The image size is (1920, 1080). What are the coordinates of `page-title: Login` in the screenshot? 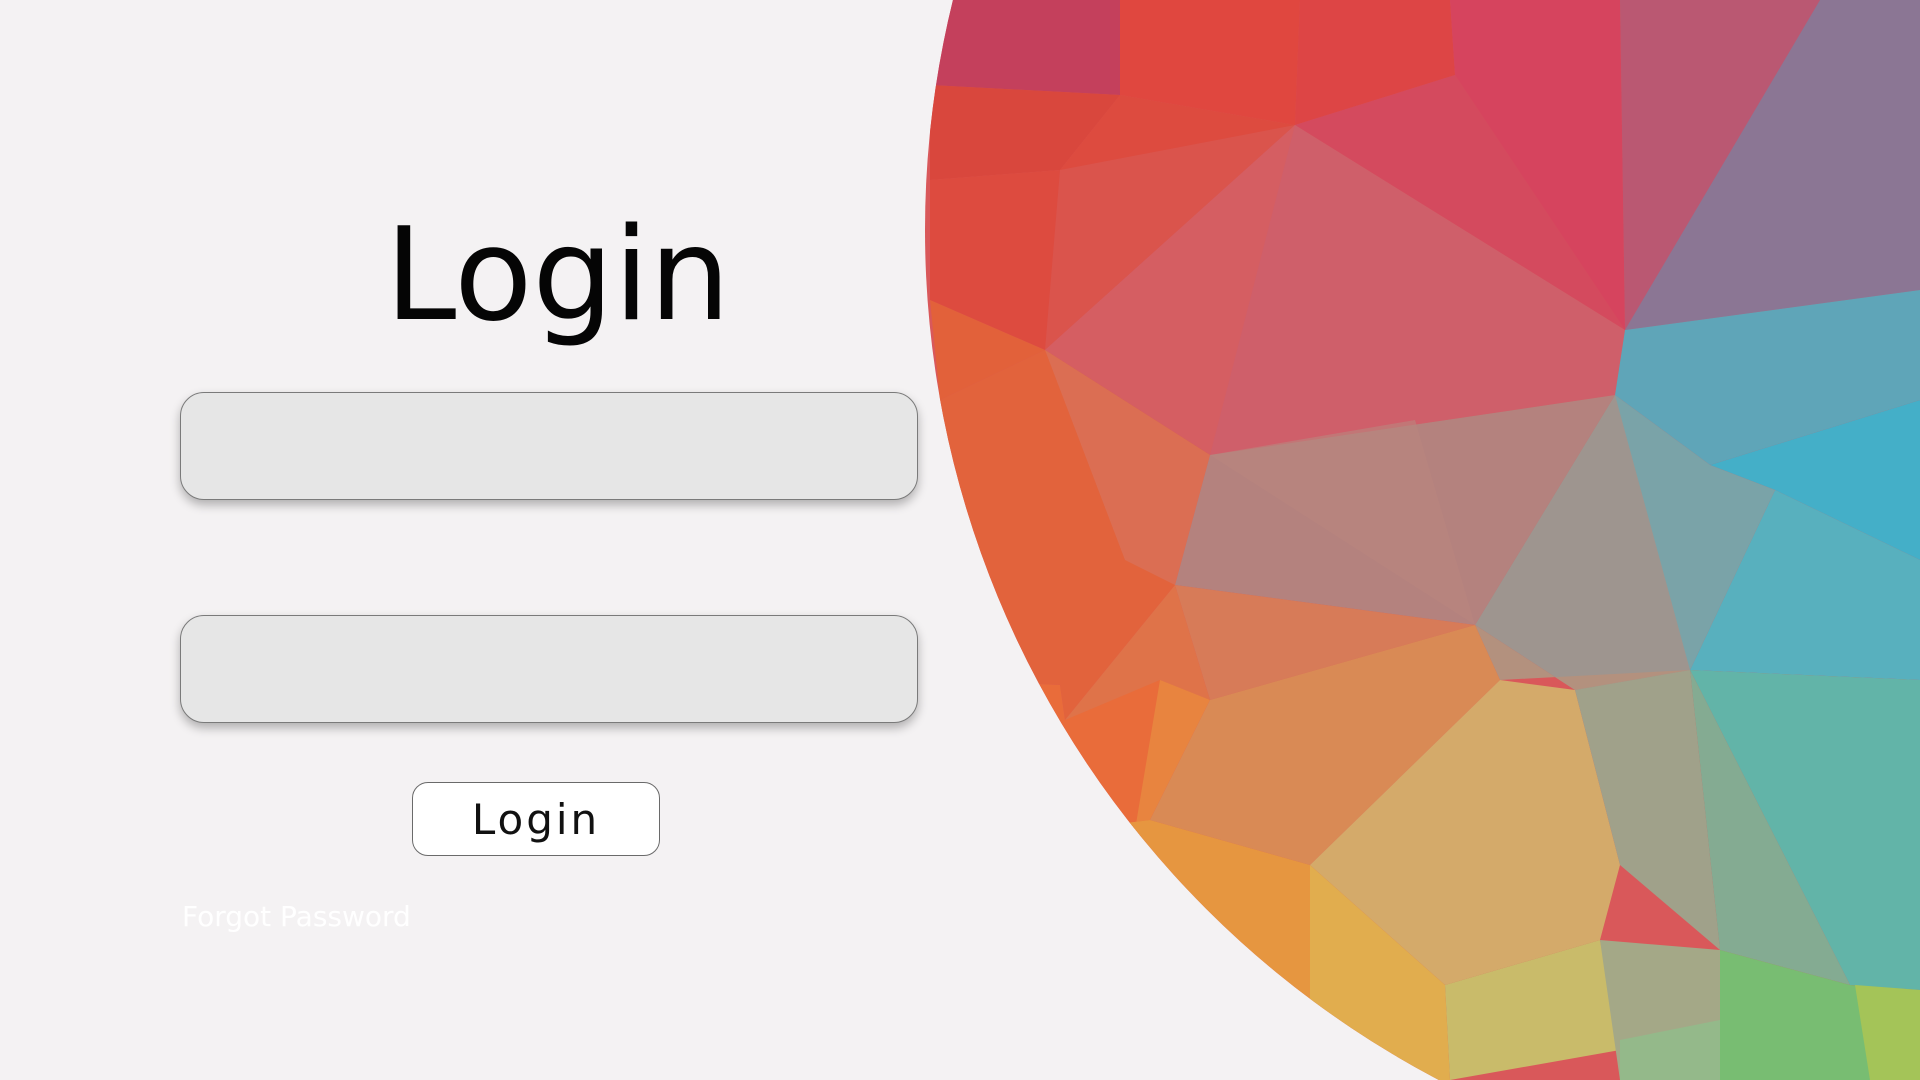 It's located at (558, 275).